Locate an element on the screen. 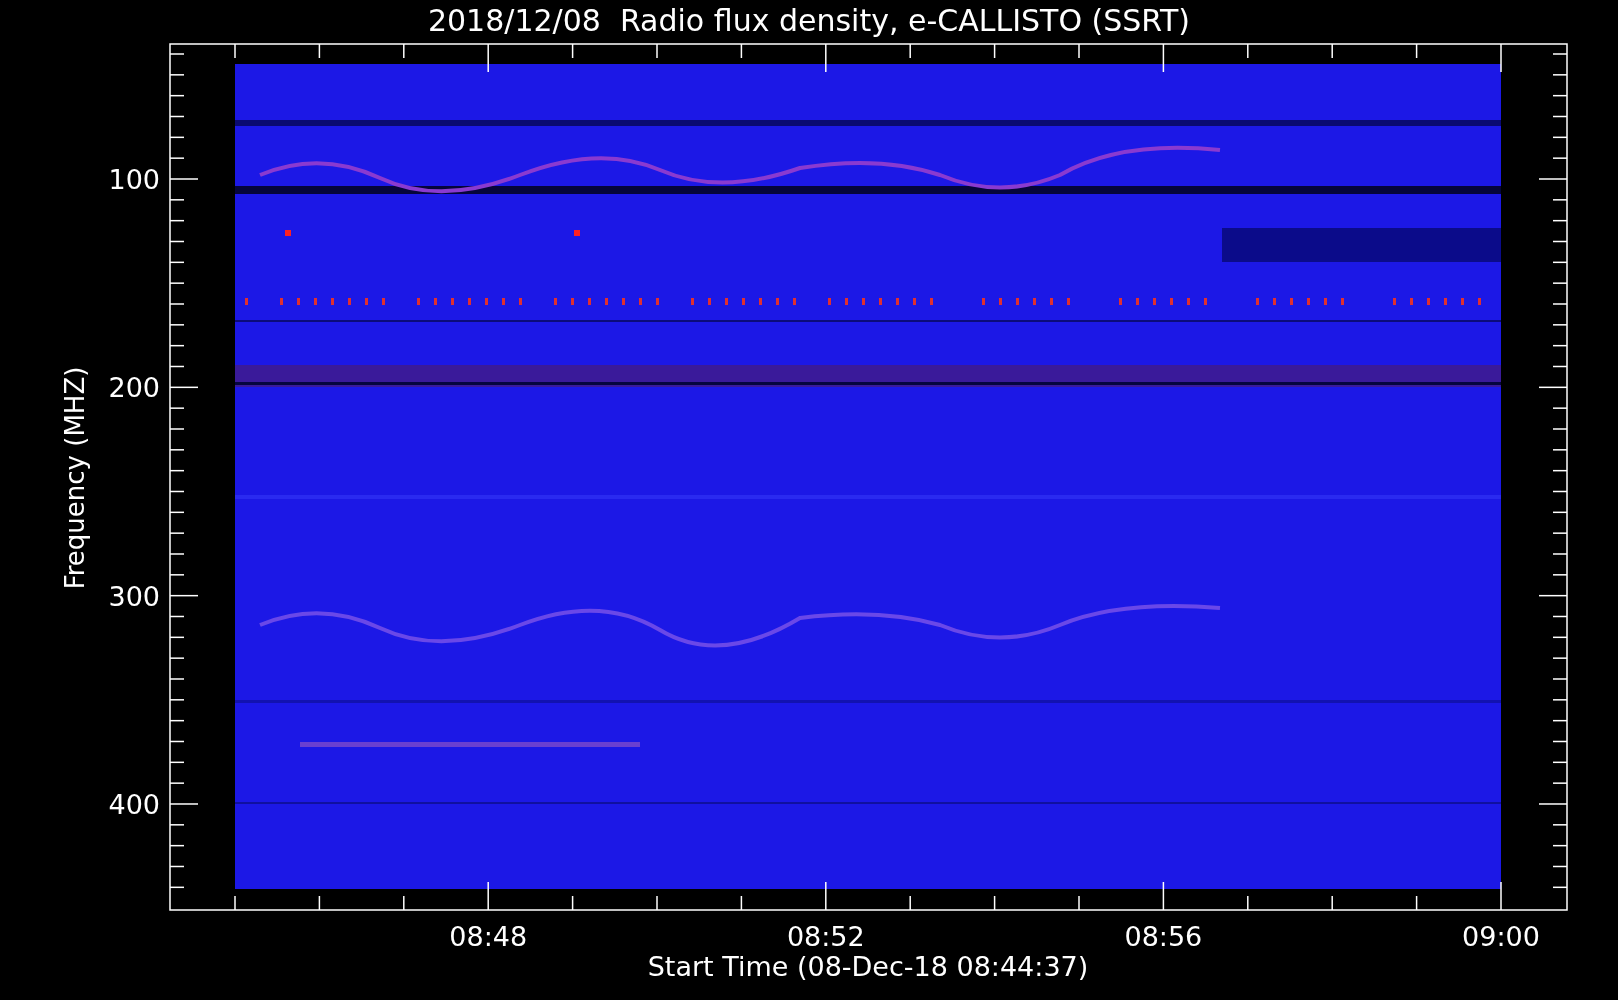  y-axis-label: Frequency (MHZ) is located at coordinates (75, 478).